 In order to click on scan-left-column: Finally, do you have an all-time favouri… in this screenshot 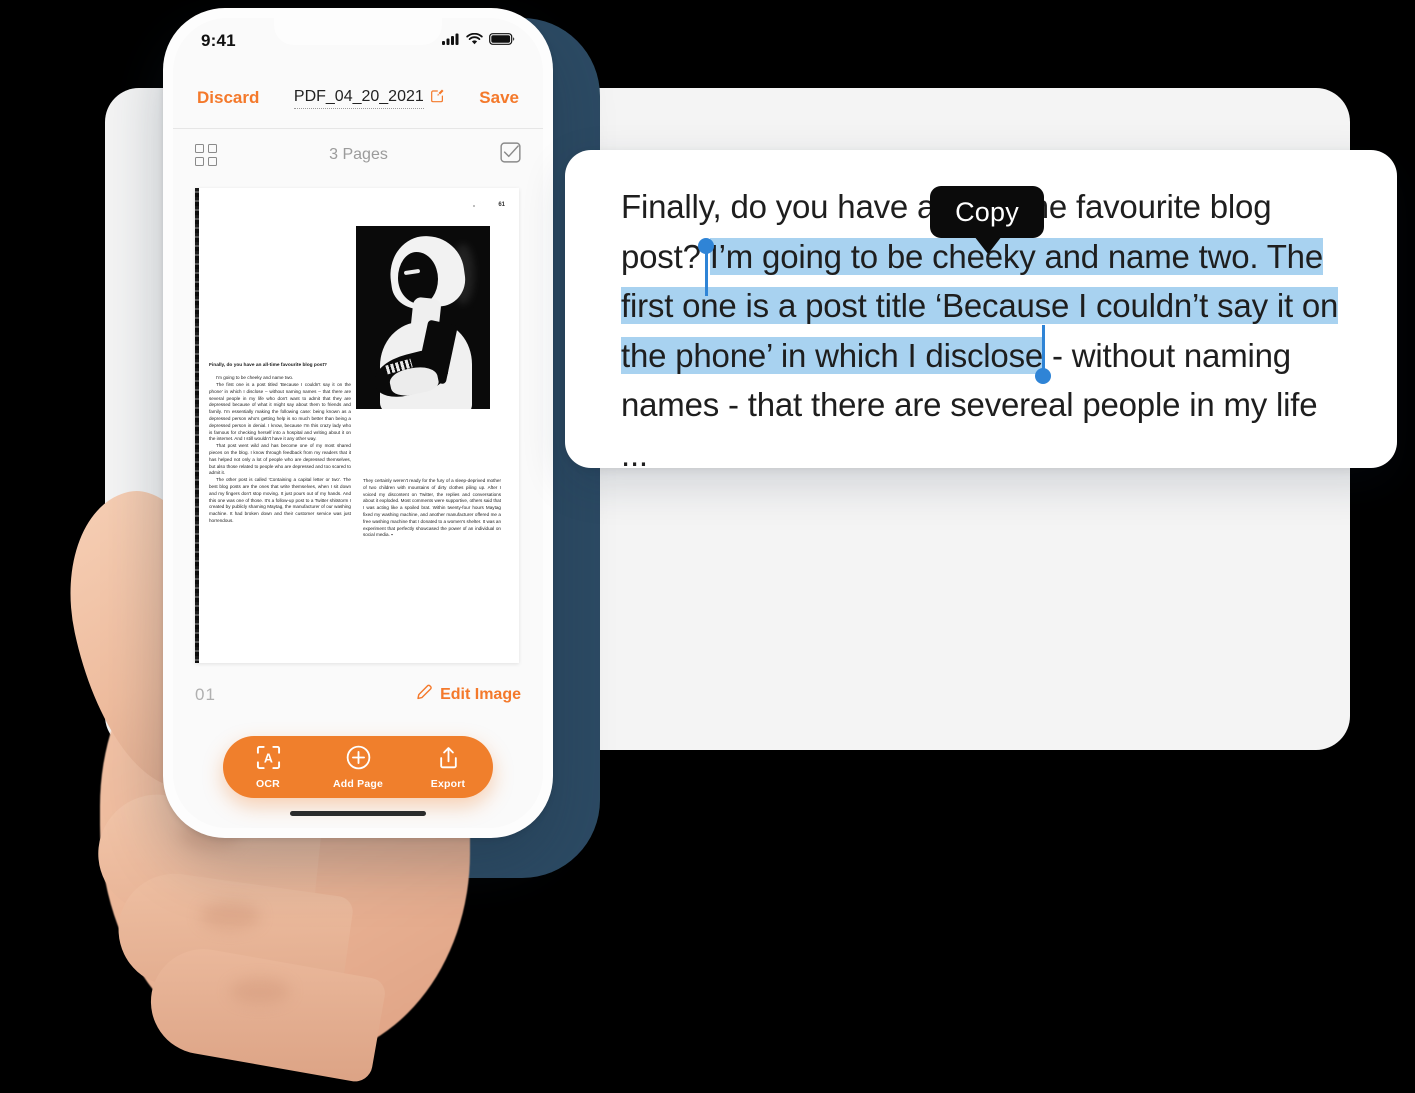, I will do `click(280, 443)`.